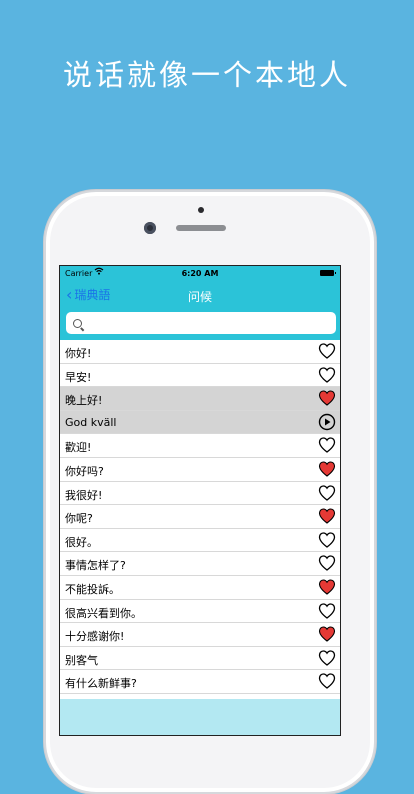 This screenshot has width=414, height=794. I want to click on phrase-text: God kväll, so click(91, 422).